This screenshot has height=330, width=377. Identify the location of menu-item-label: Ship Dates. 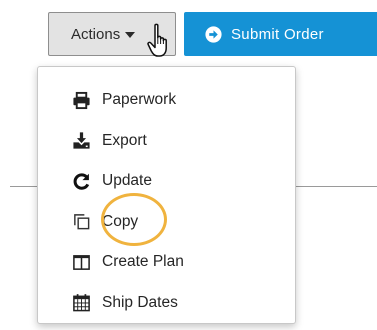
(140, 302).